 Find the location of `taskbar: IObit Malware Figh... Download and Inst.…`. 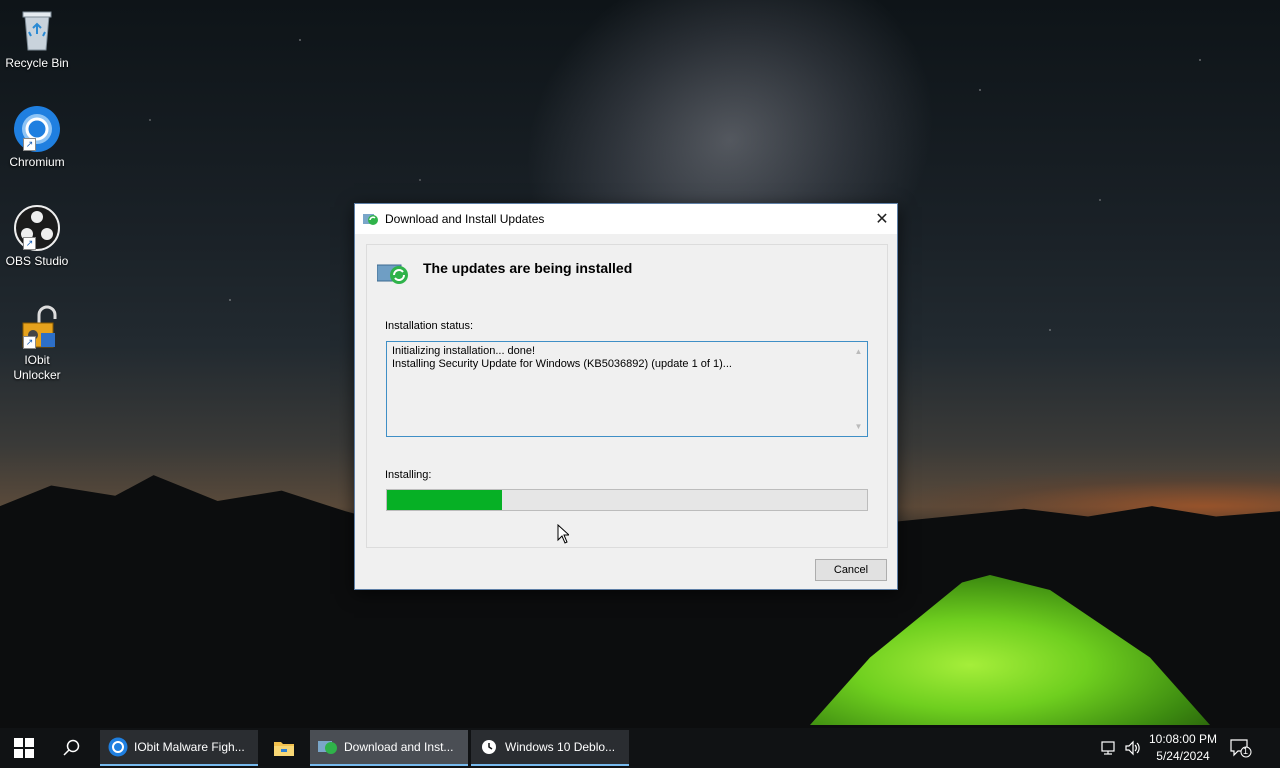

taskbar: IObit Malware Figh... Download and Inst.… is located at coordinates (640, 748).